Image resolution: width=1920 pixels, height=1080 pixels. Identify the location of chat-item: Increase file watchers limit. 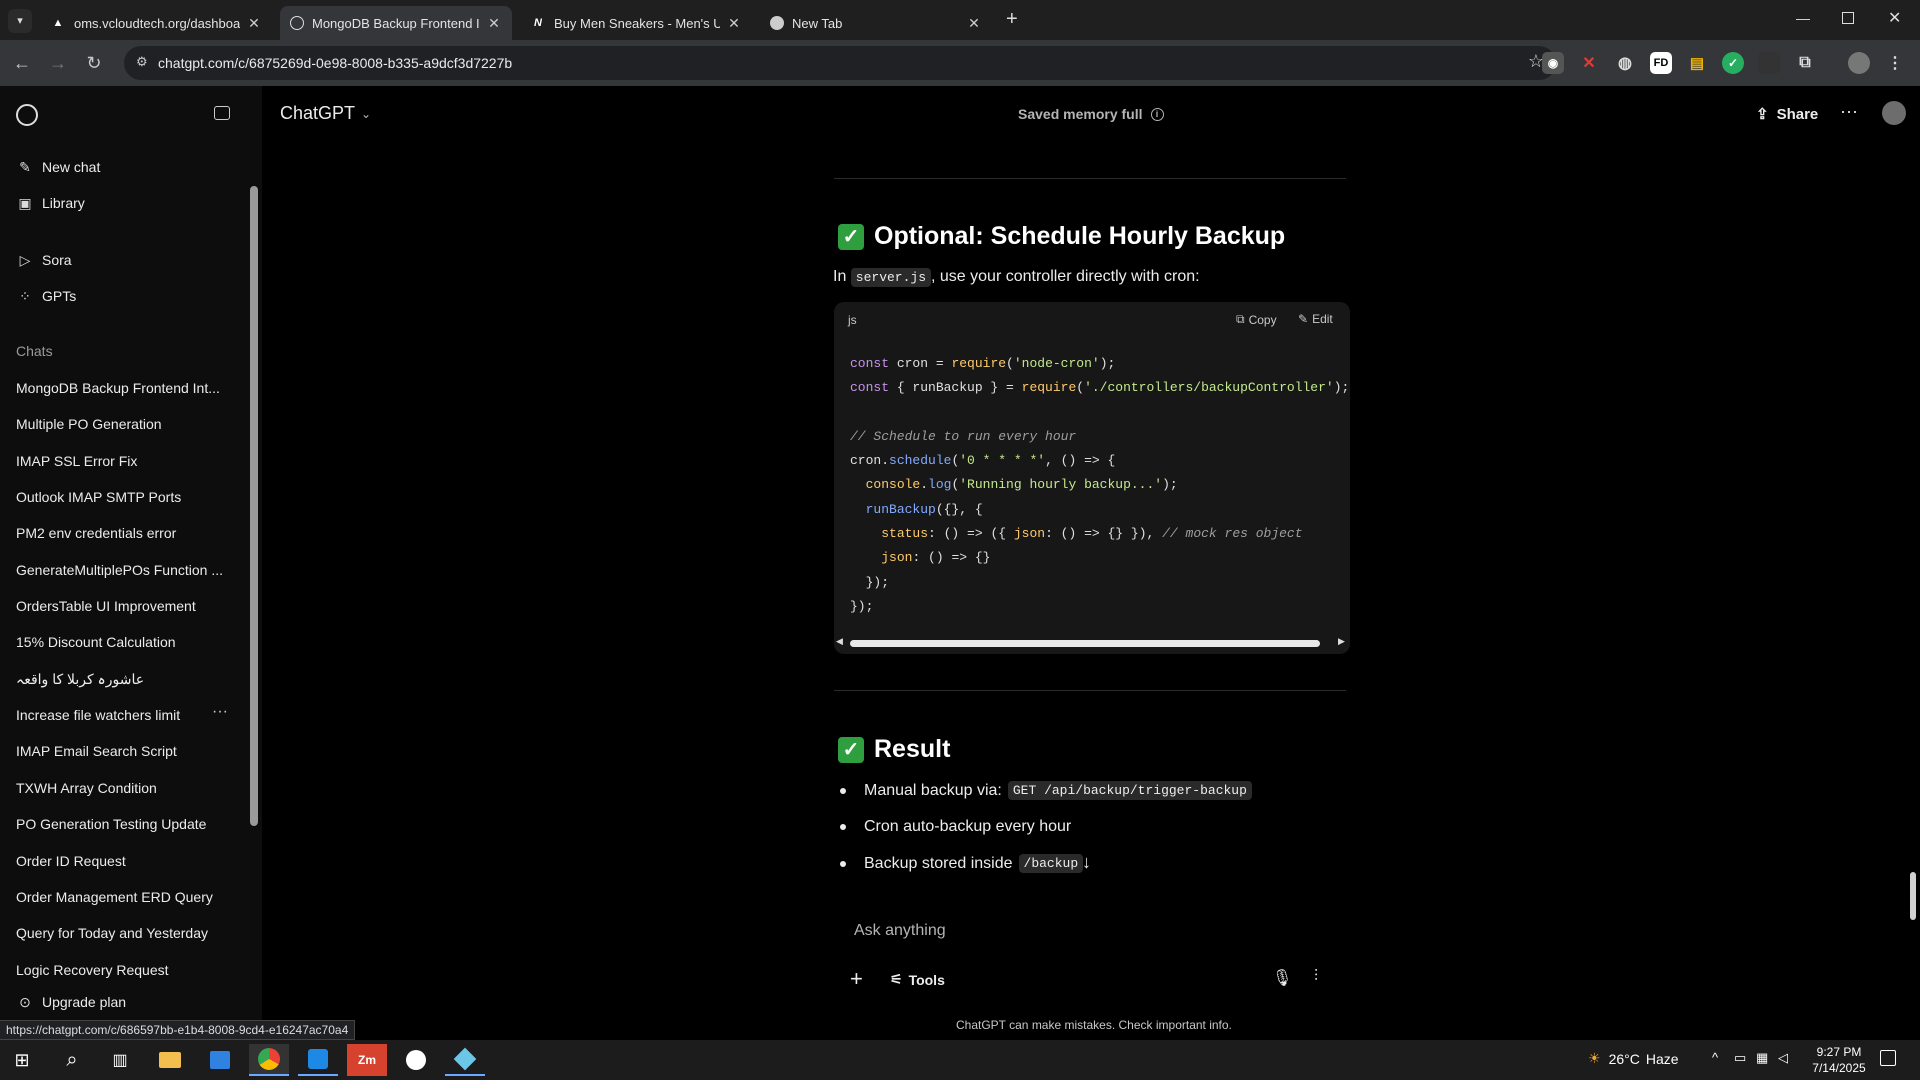
(126, 715).